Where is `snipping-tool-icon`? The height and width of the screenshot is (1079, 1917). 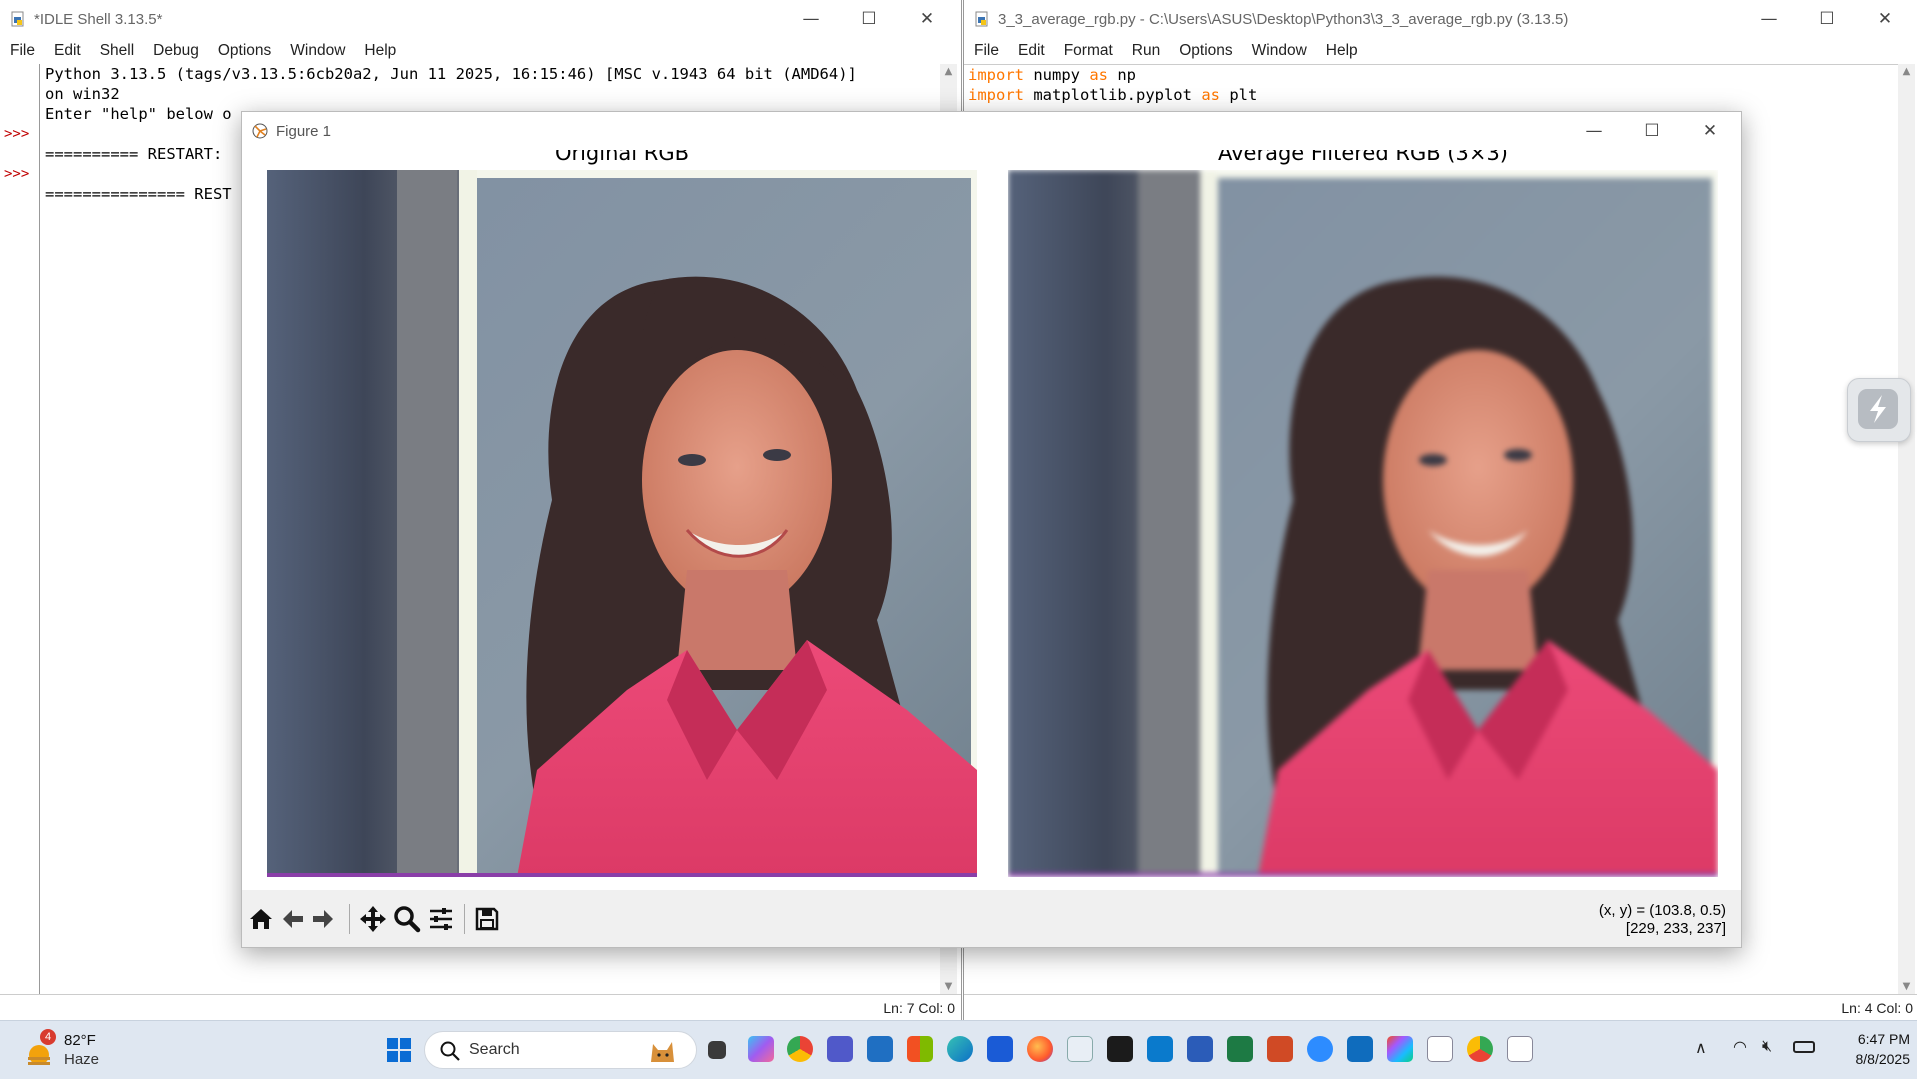
snipping-tool-icon is located at coordinates (1080, 1049).